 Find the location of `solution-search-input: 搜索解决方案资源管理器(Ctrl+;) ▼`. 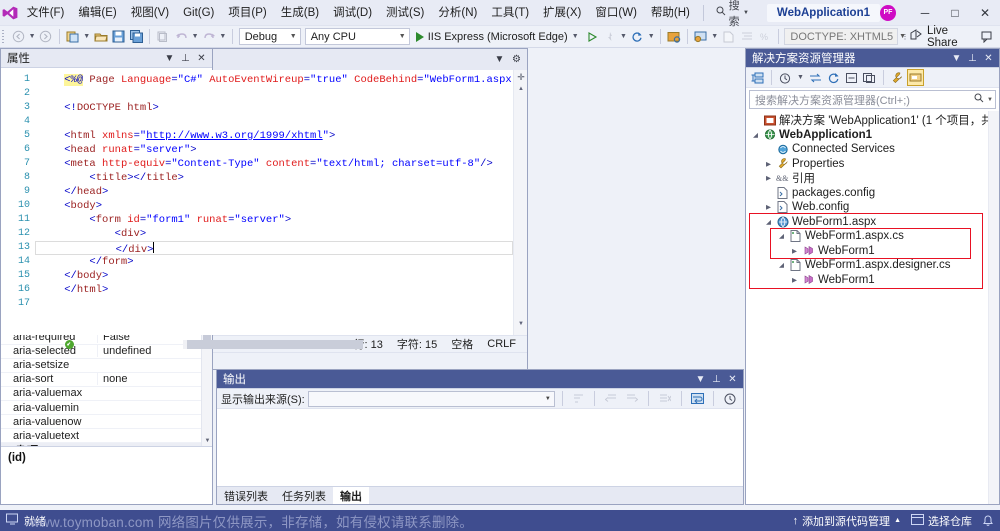

solution-search-input: 搜索解决方案资源管理器(Ctrl+;) ▼ is located at coordinates (872, 99).